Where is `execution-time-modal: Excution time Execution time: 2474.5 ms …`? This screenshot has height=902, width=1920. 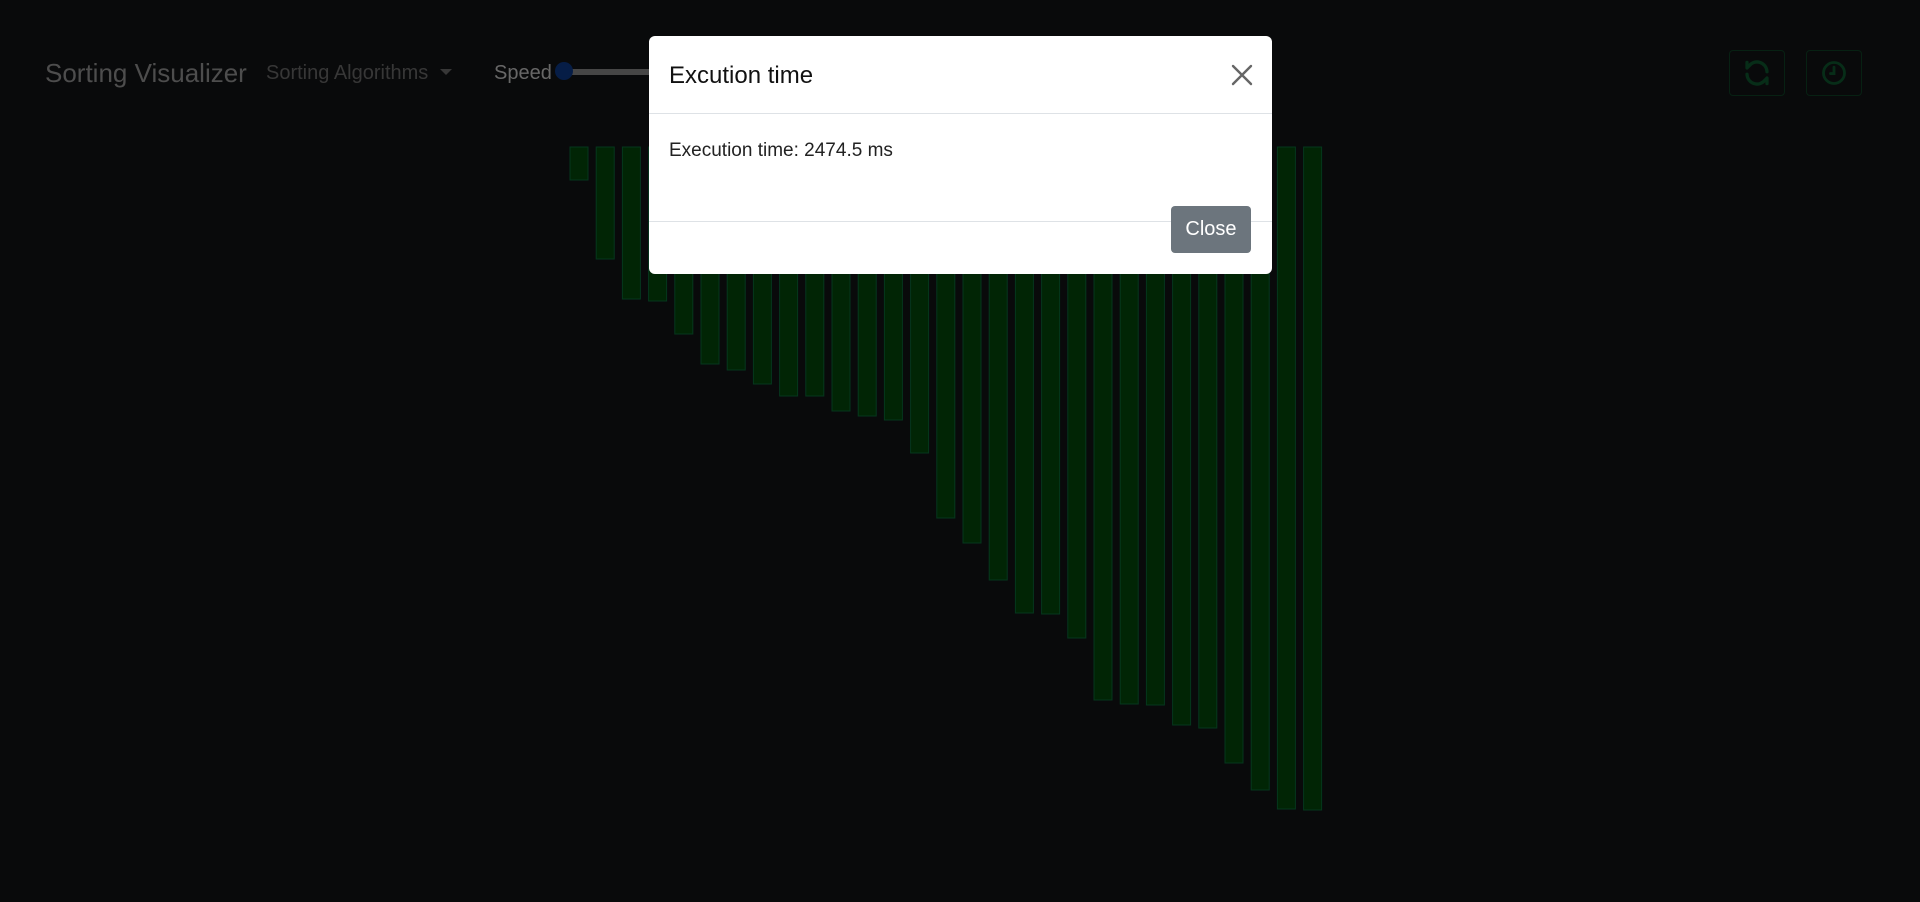
execution-time-modal: Excution time Execution time: 2474.5 ms … is located at coordinates (960, 155).